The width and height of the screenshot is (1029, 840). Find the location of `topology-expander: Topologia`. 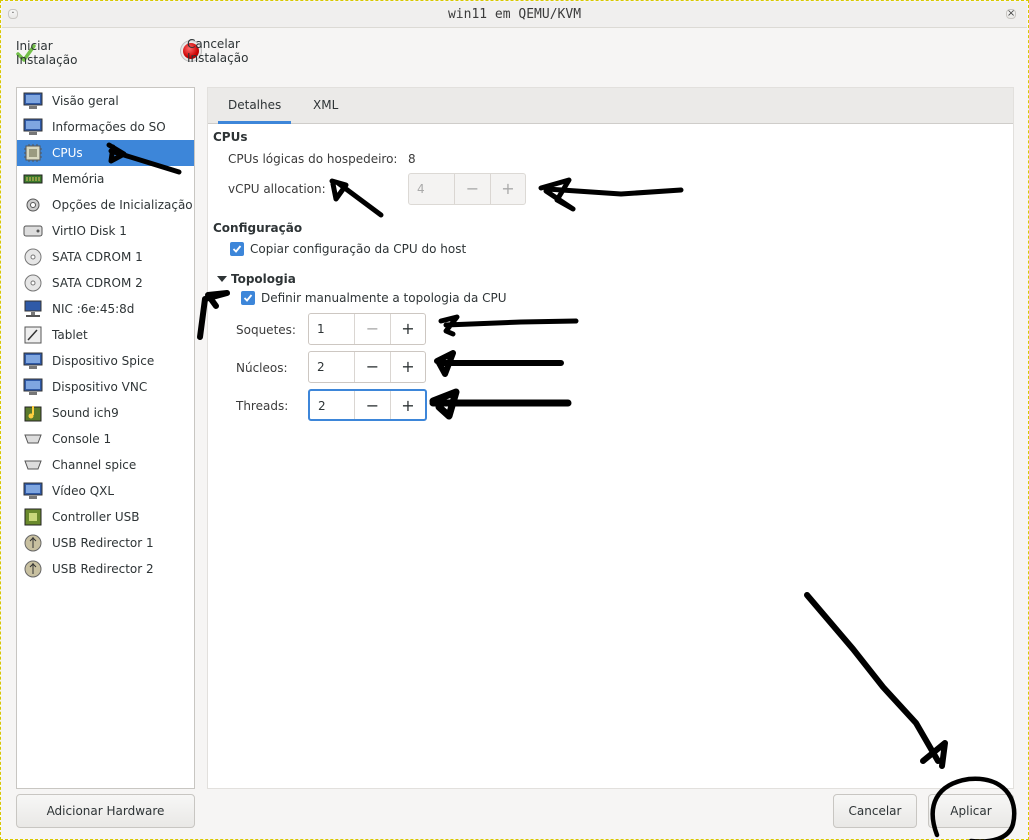

topology-expander: Topologia is located at coordinates (256, 279).